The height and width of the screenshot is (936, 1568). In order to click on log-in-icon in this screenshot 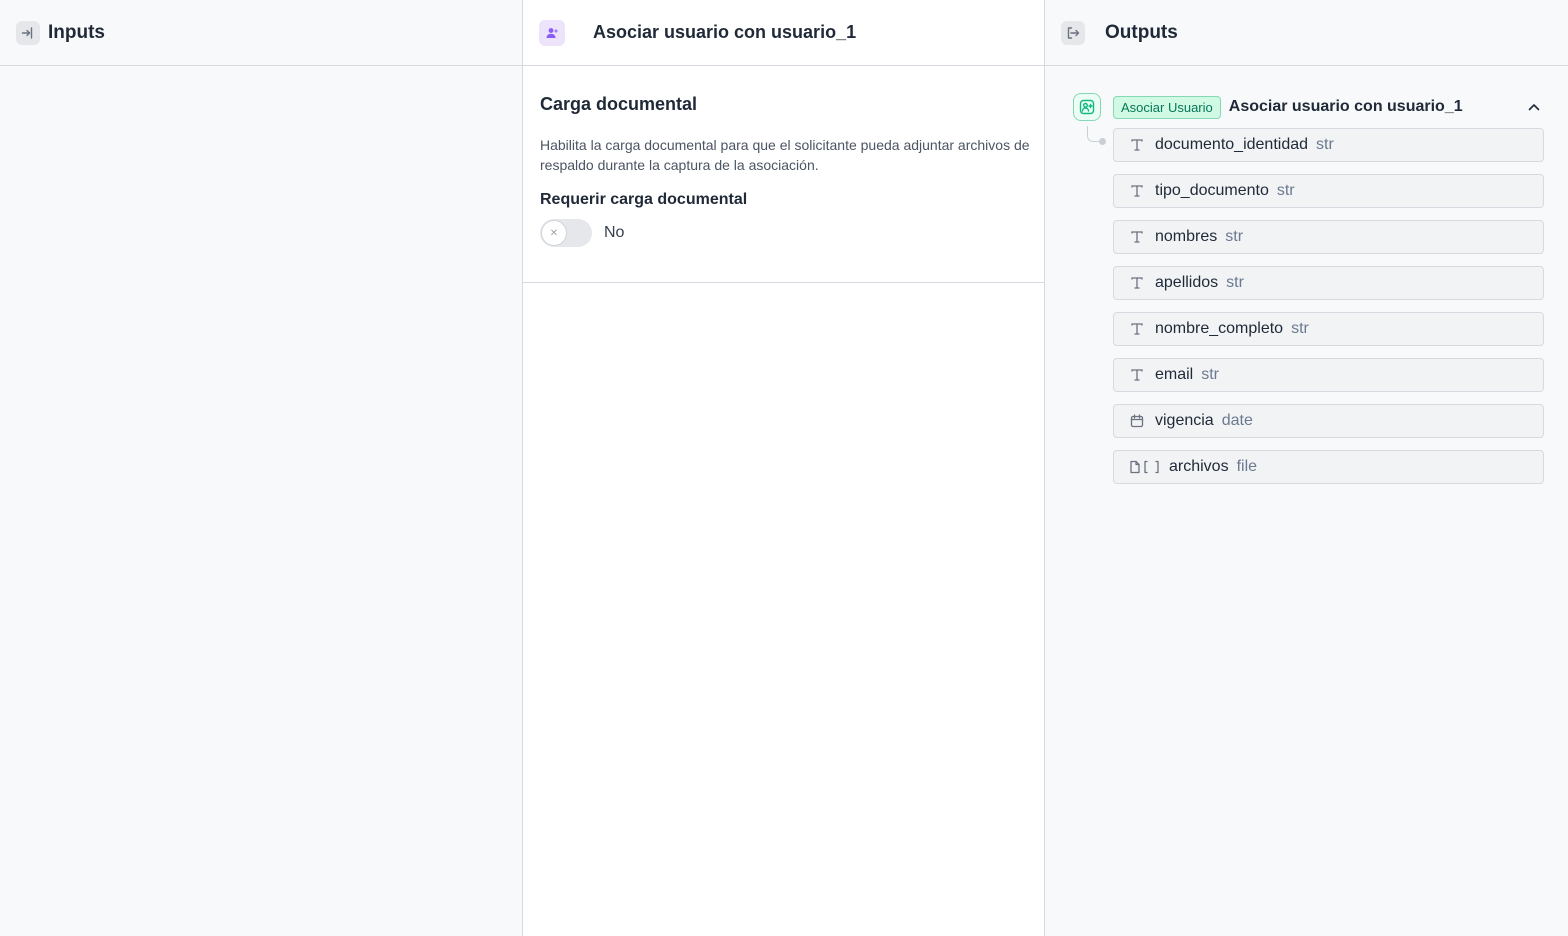, I will do `click(28, 32)`.